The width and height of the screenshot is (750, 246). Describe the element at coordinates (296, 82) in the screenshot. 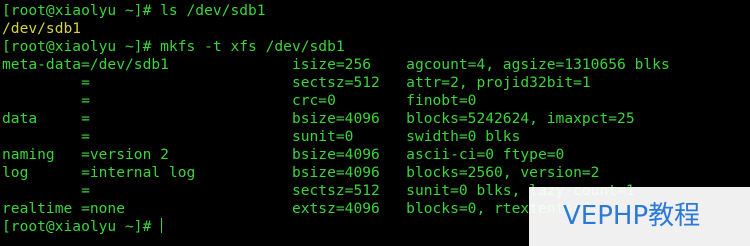

I see `terminal-line: = sectsz=512 attr=2, projid32bit=1` at that location.